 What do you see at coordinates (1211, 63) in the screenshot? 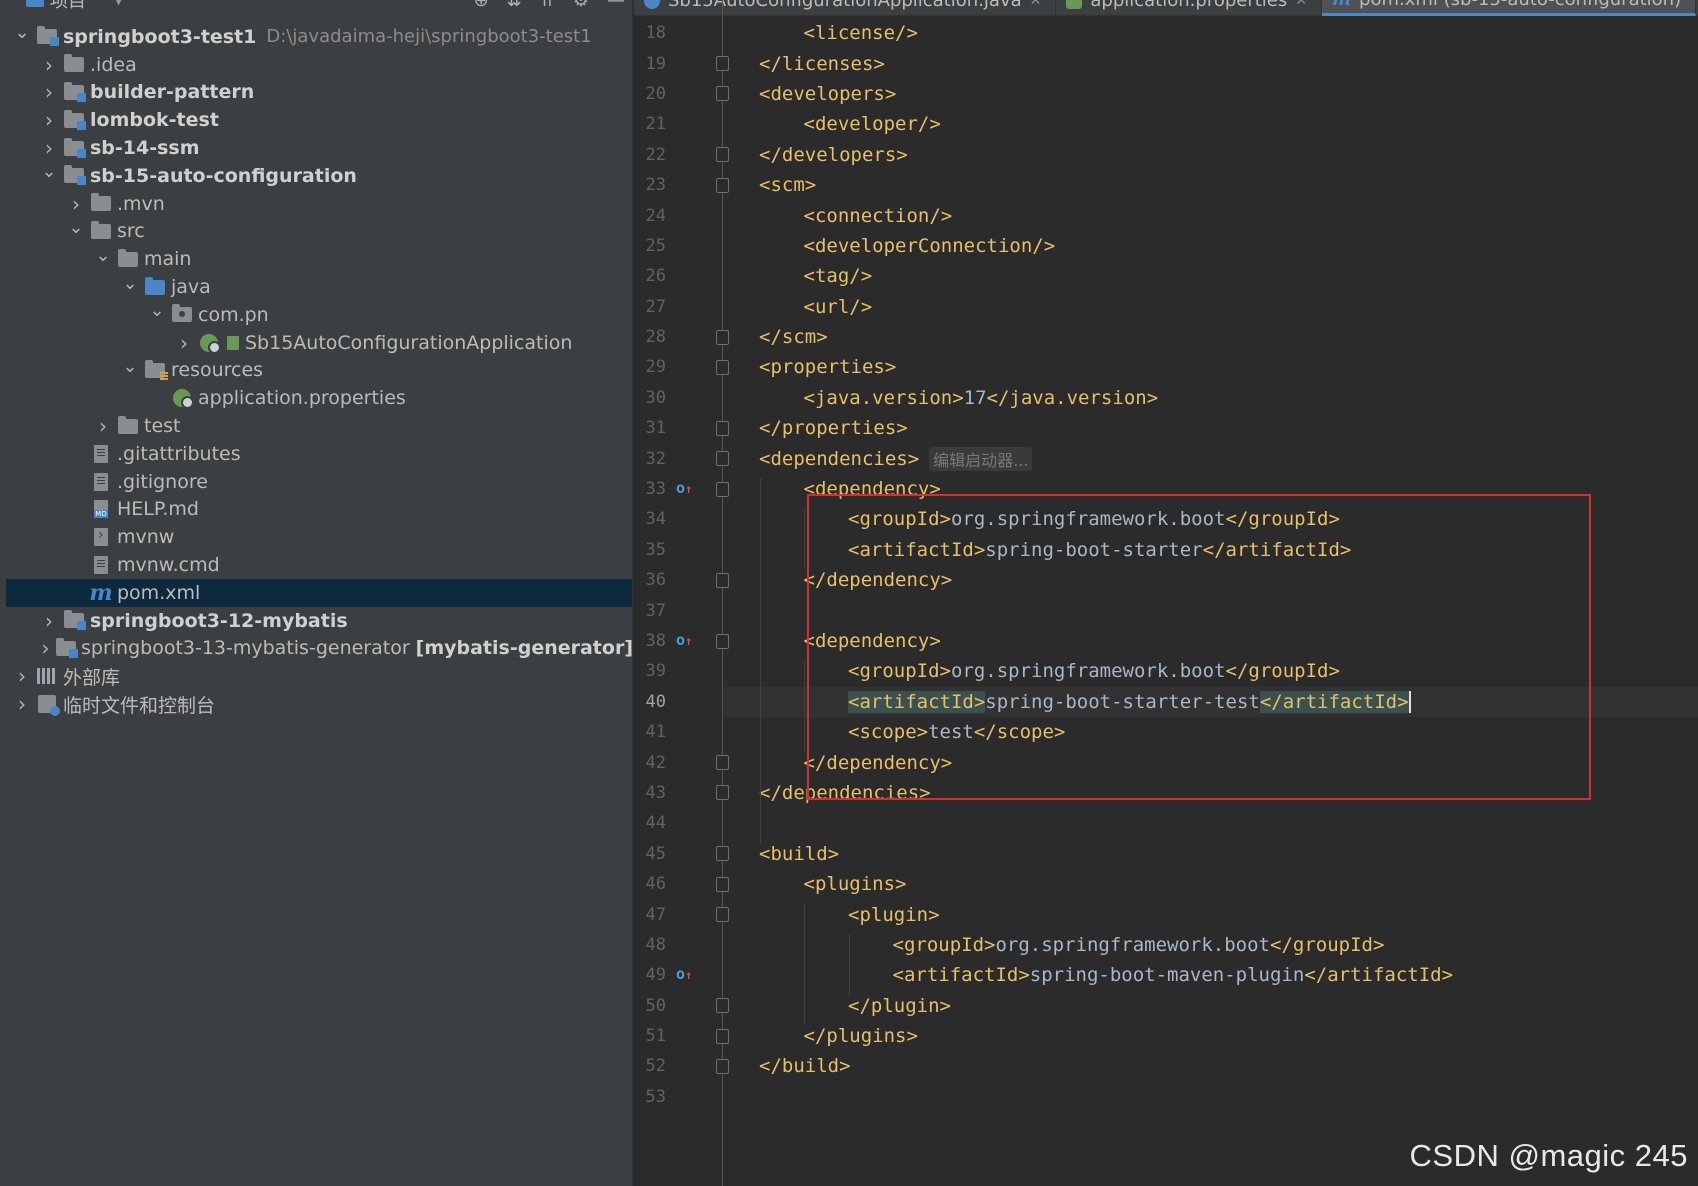
I see `code-line: </licenses>` at bounding box center [1211, 63].